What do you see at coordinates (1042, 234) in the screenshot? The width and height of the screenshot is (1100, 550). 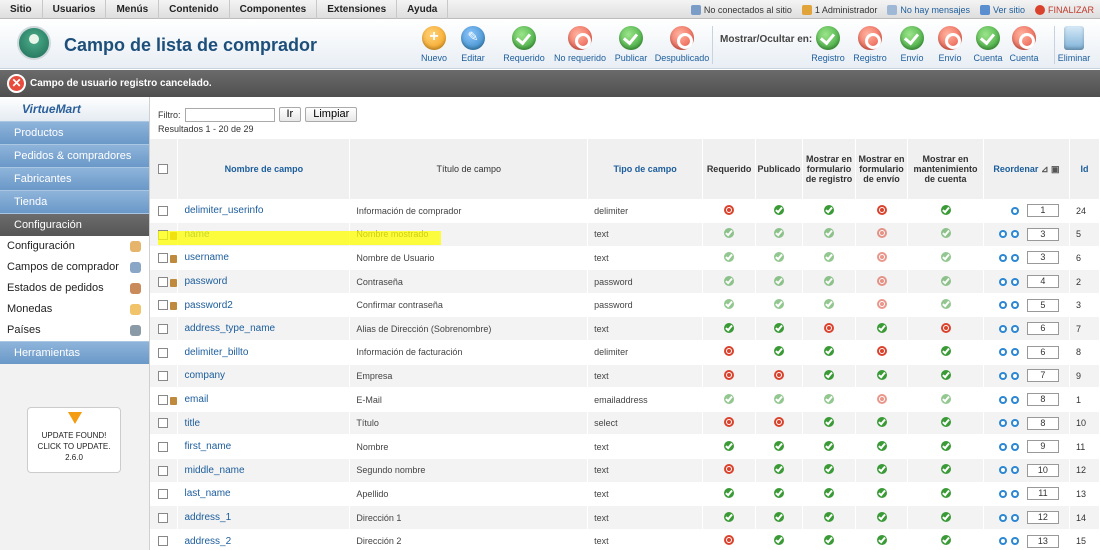 I see `order-input: 3` at bounding box center [1042, 234].